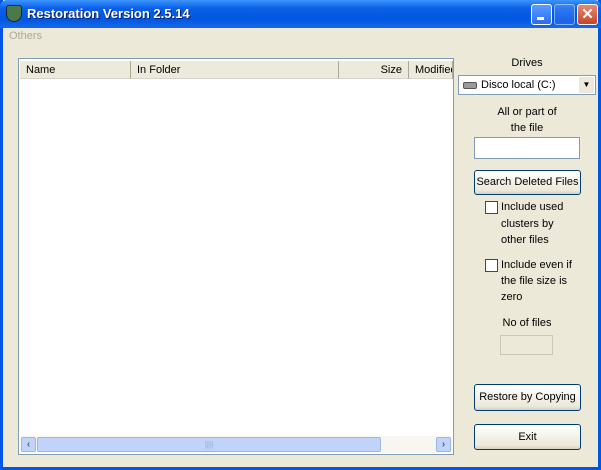  What do you see at coordinates (512, 297) in the screenshot?
I see `include-zero-label-3: zero` at bounding box center [512, 297].